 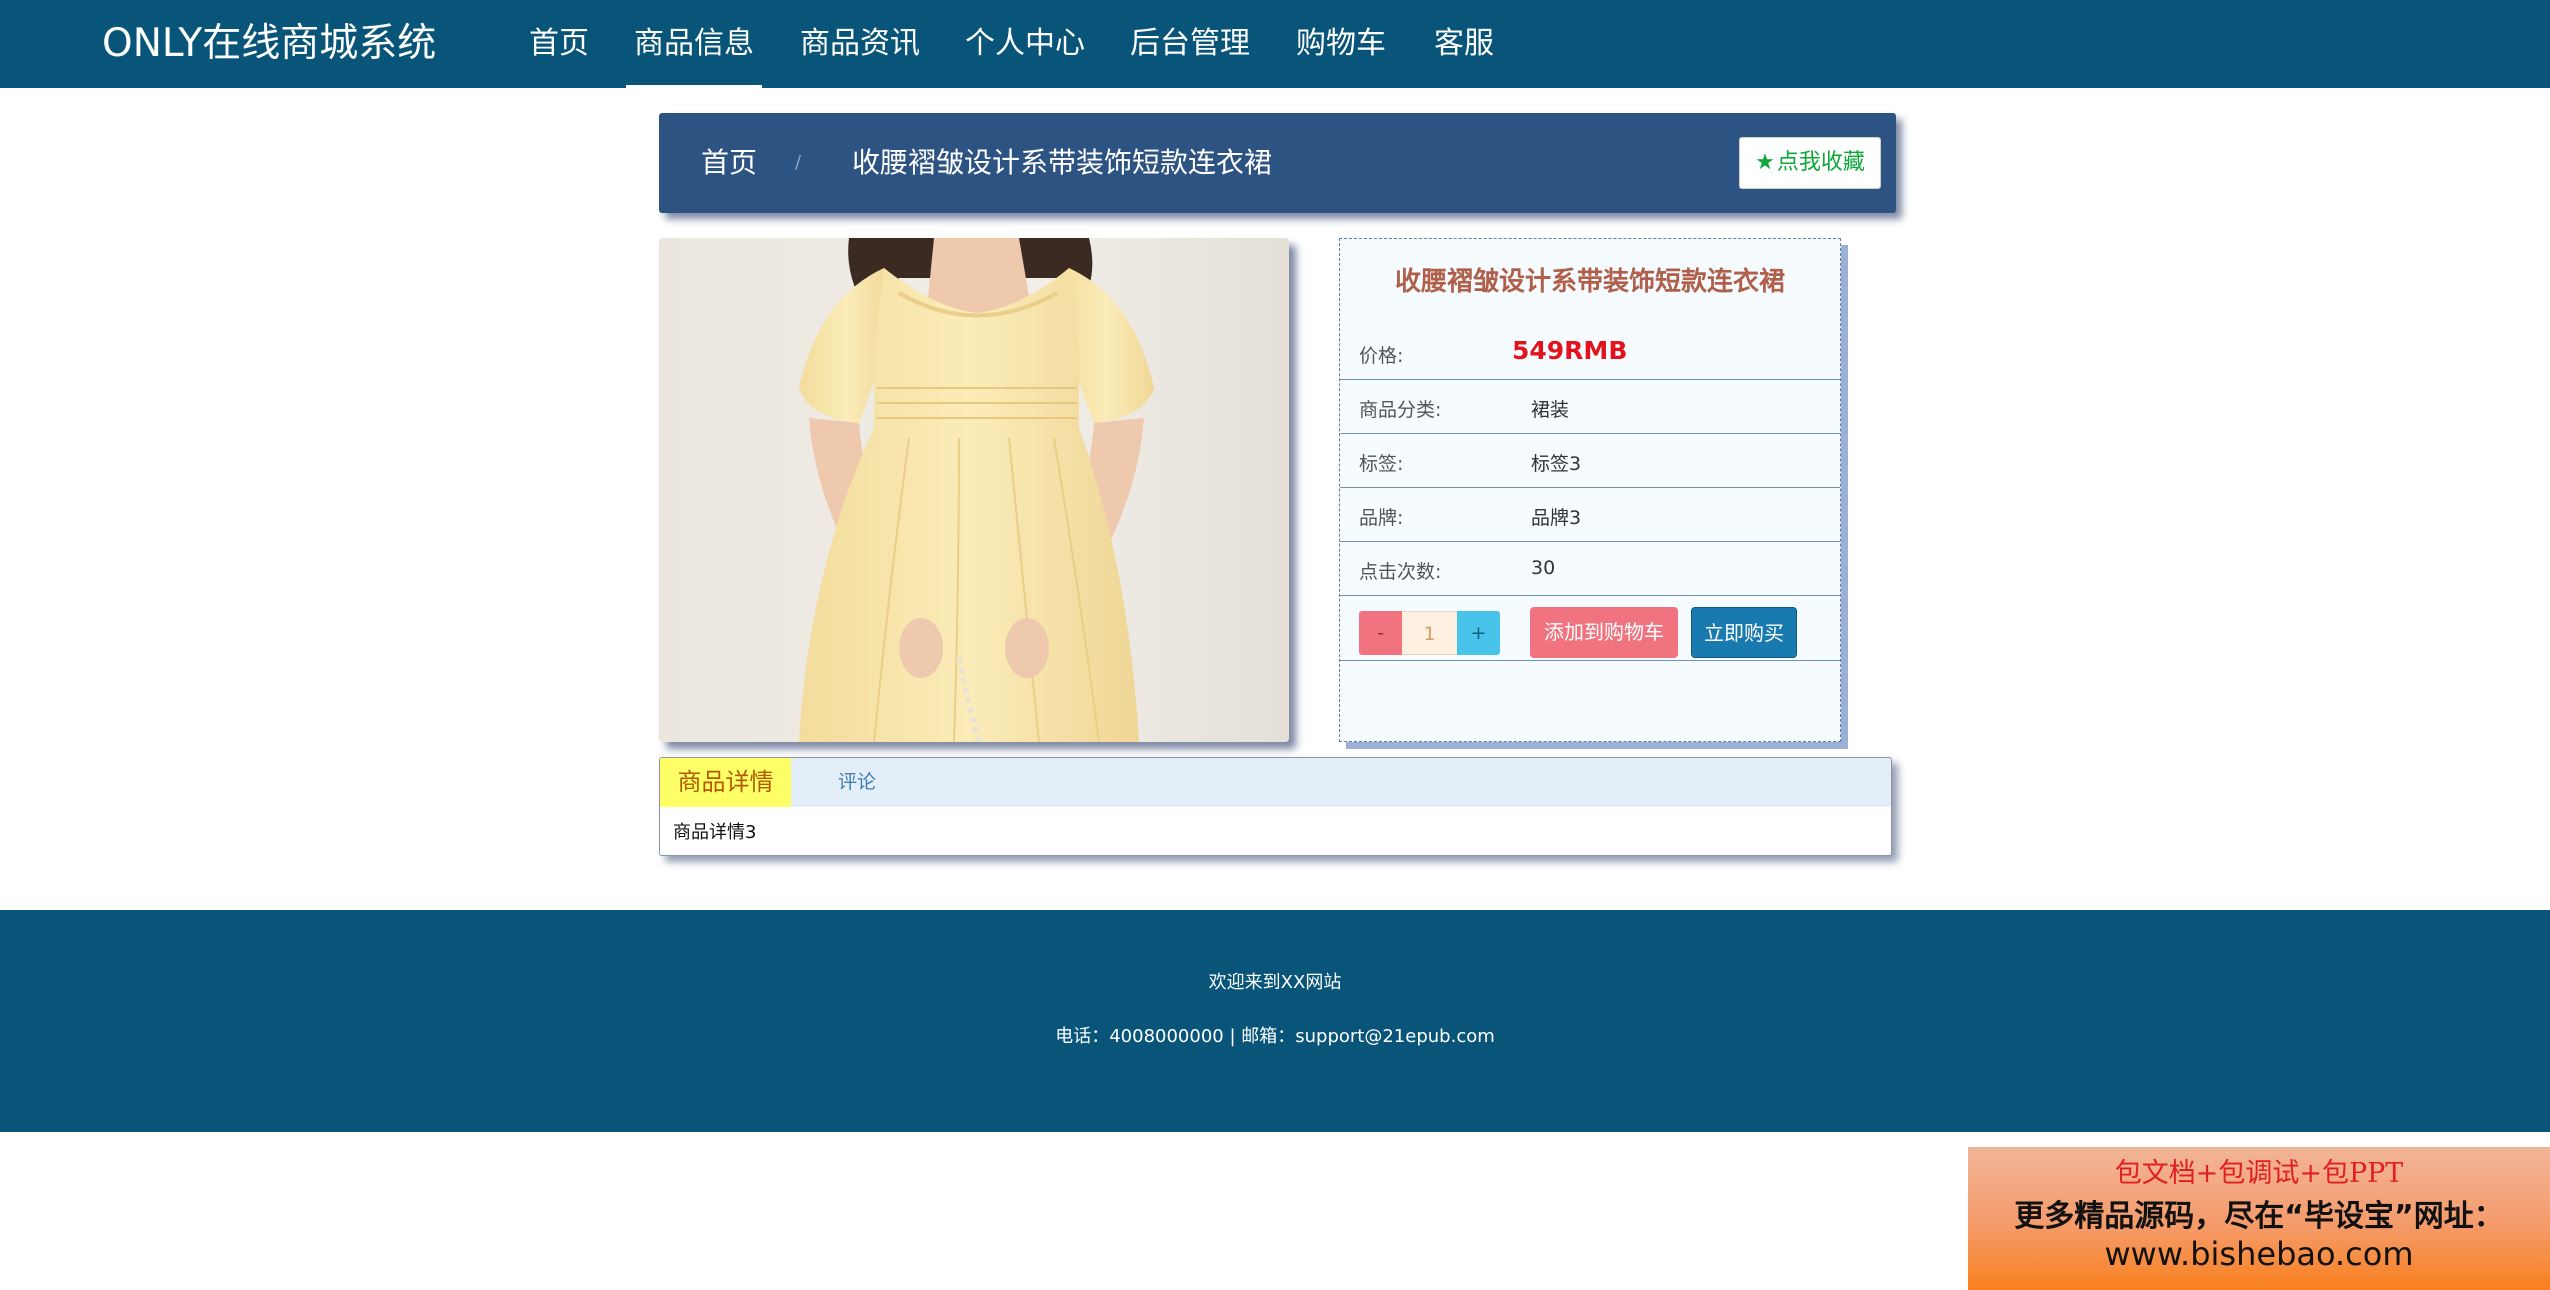 What do you see at coordinates (1381, 356) in the screenshot?
I see `price-label: 价格:` at bounding box center [1381, 356].